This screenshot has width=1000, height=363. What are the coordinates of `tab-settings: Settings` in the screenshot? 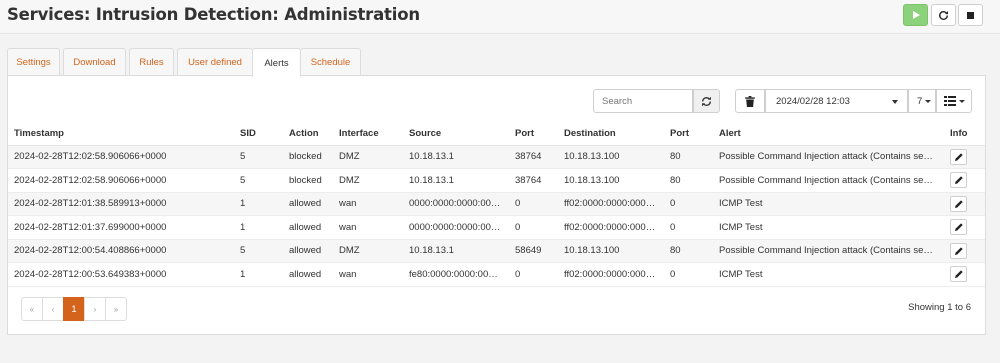 It's located at (33, 62).